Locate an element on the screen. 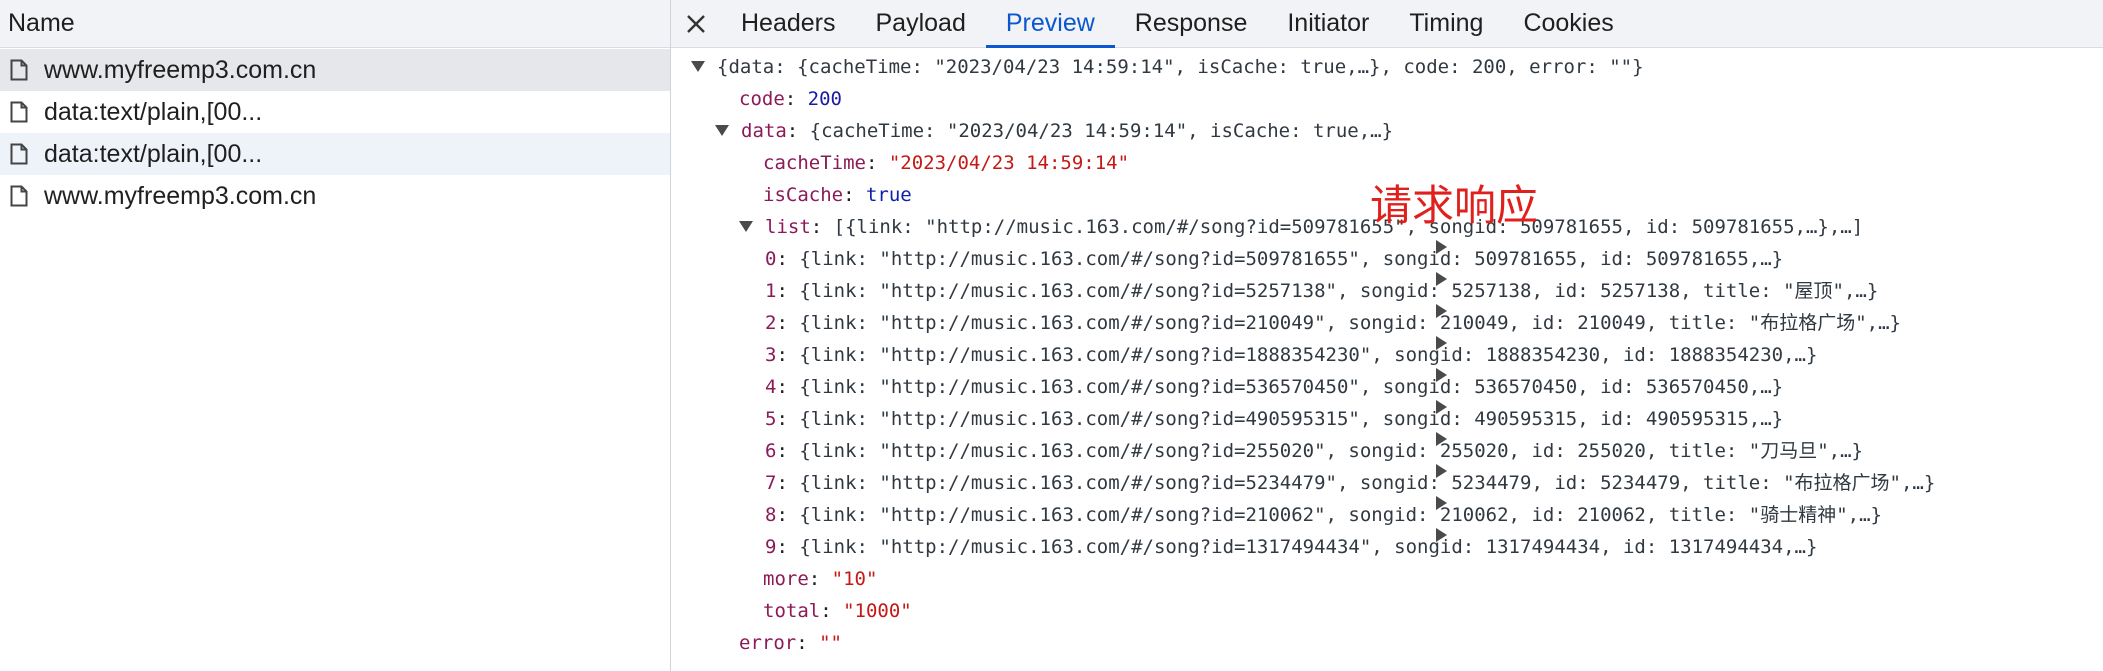  name-column-label: Name is located at coordinates (41, 23).